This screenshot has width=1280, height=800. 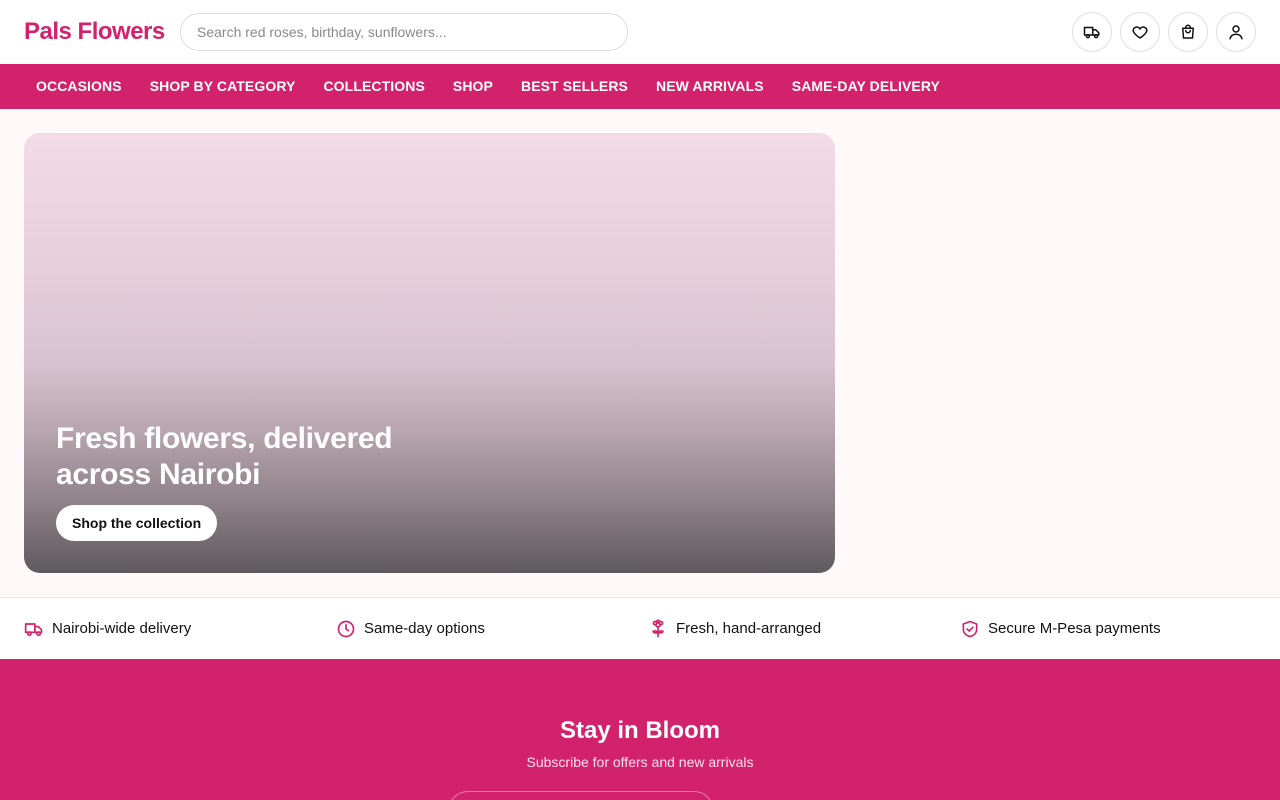 I want to click on shop-collection-button: Shop the collection, so click(x=137, y=523).